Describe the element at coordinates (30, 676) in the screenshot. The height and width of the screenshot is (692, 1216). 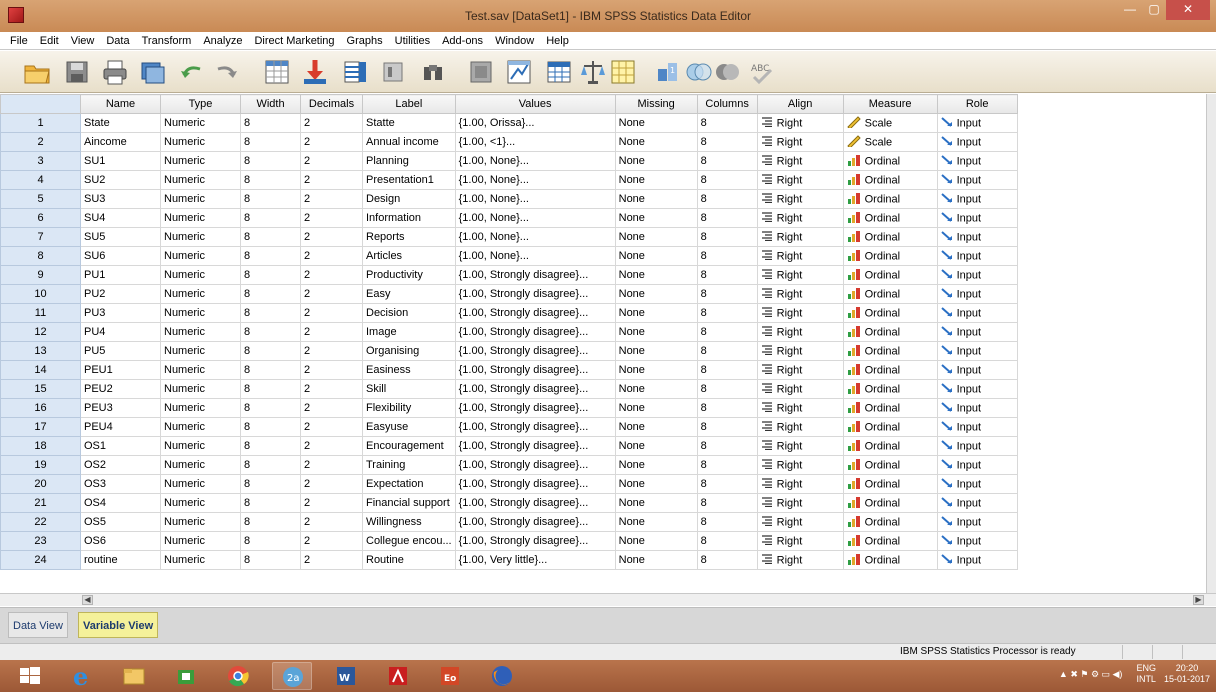
I see `start-icon` at that location.